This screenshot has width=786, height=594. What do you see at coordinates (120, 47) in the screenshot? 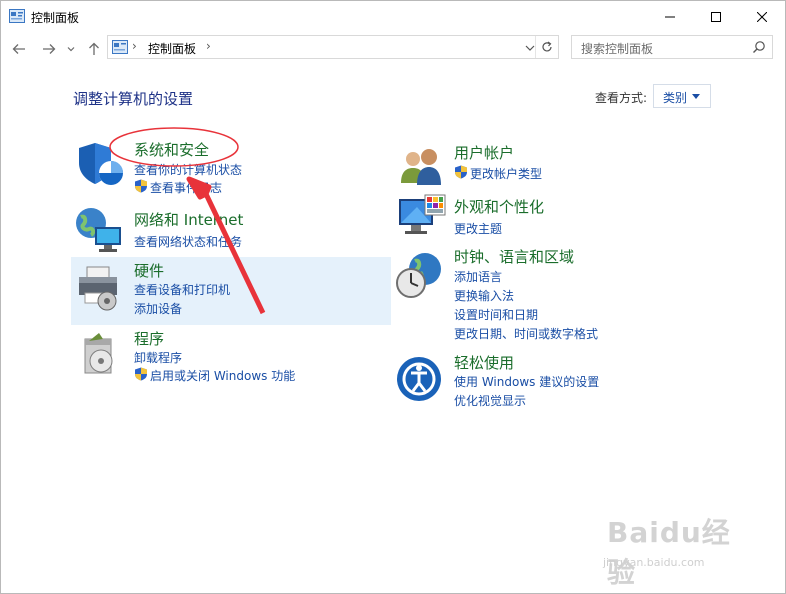
I see `control-panel-icon` at bounding box center [120, 47].